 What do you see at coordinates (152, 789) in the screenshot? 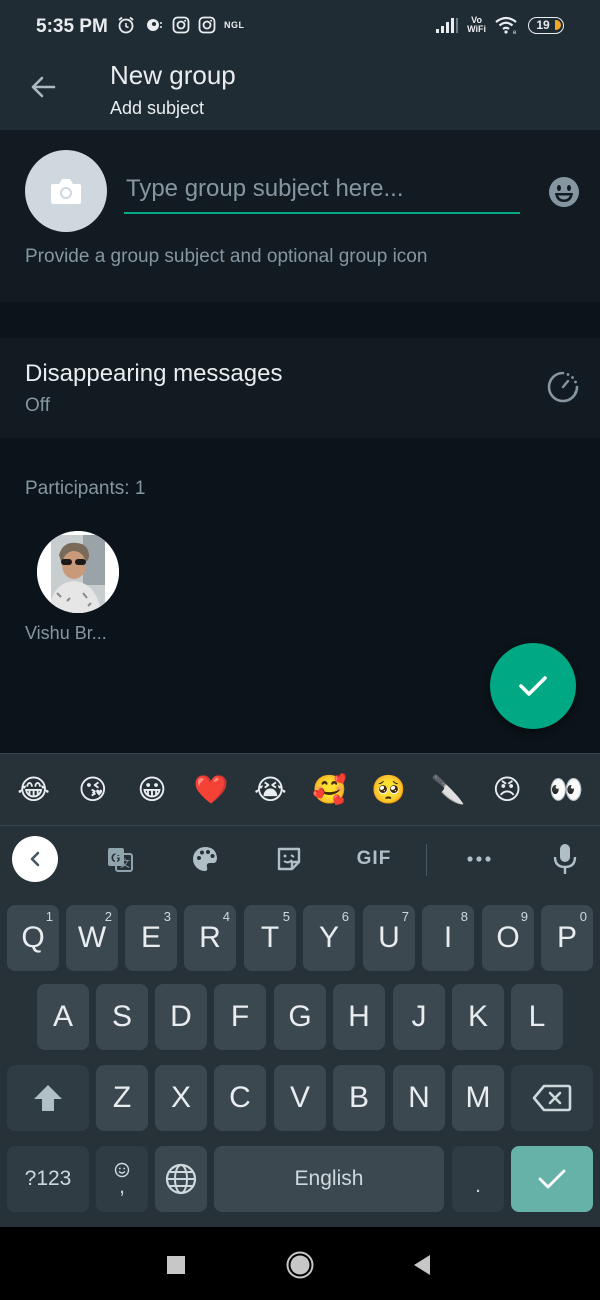
I see `emoji-suggestion: 😀` at bounding box center [152, 789].